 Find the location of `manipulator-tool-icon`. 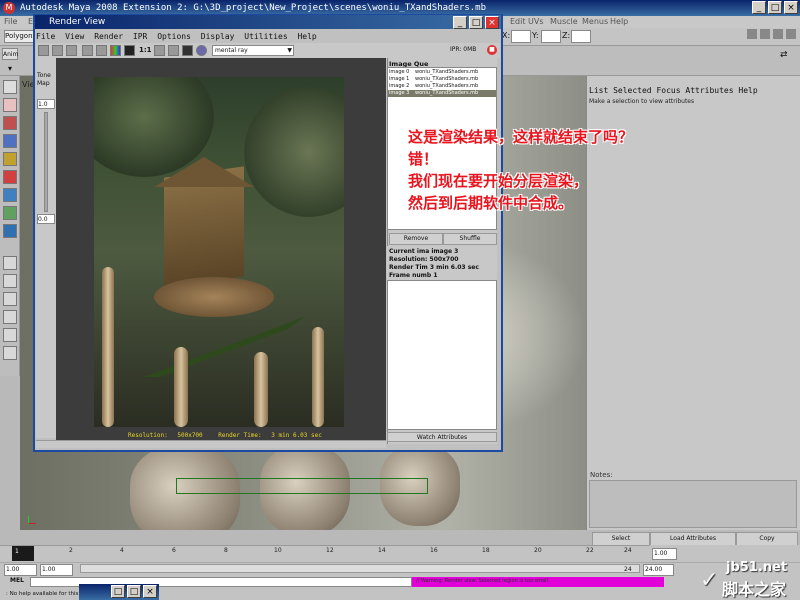

manipulator-tool-icon is located at coordinates (10, 195).